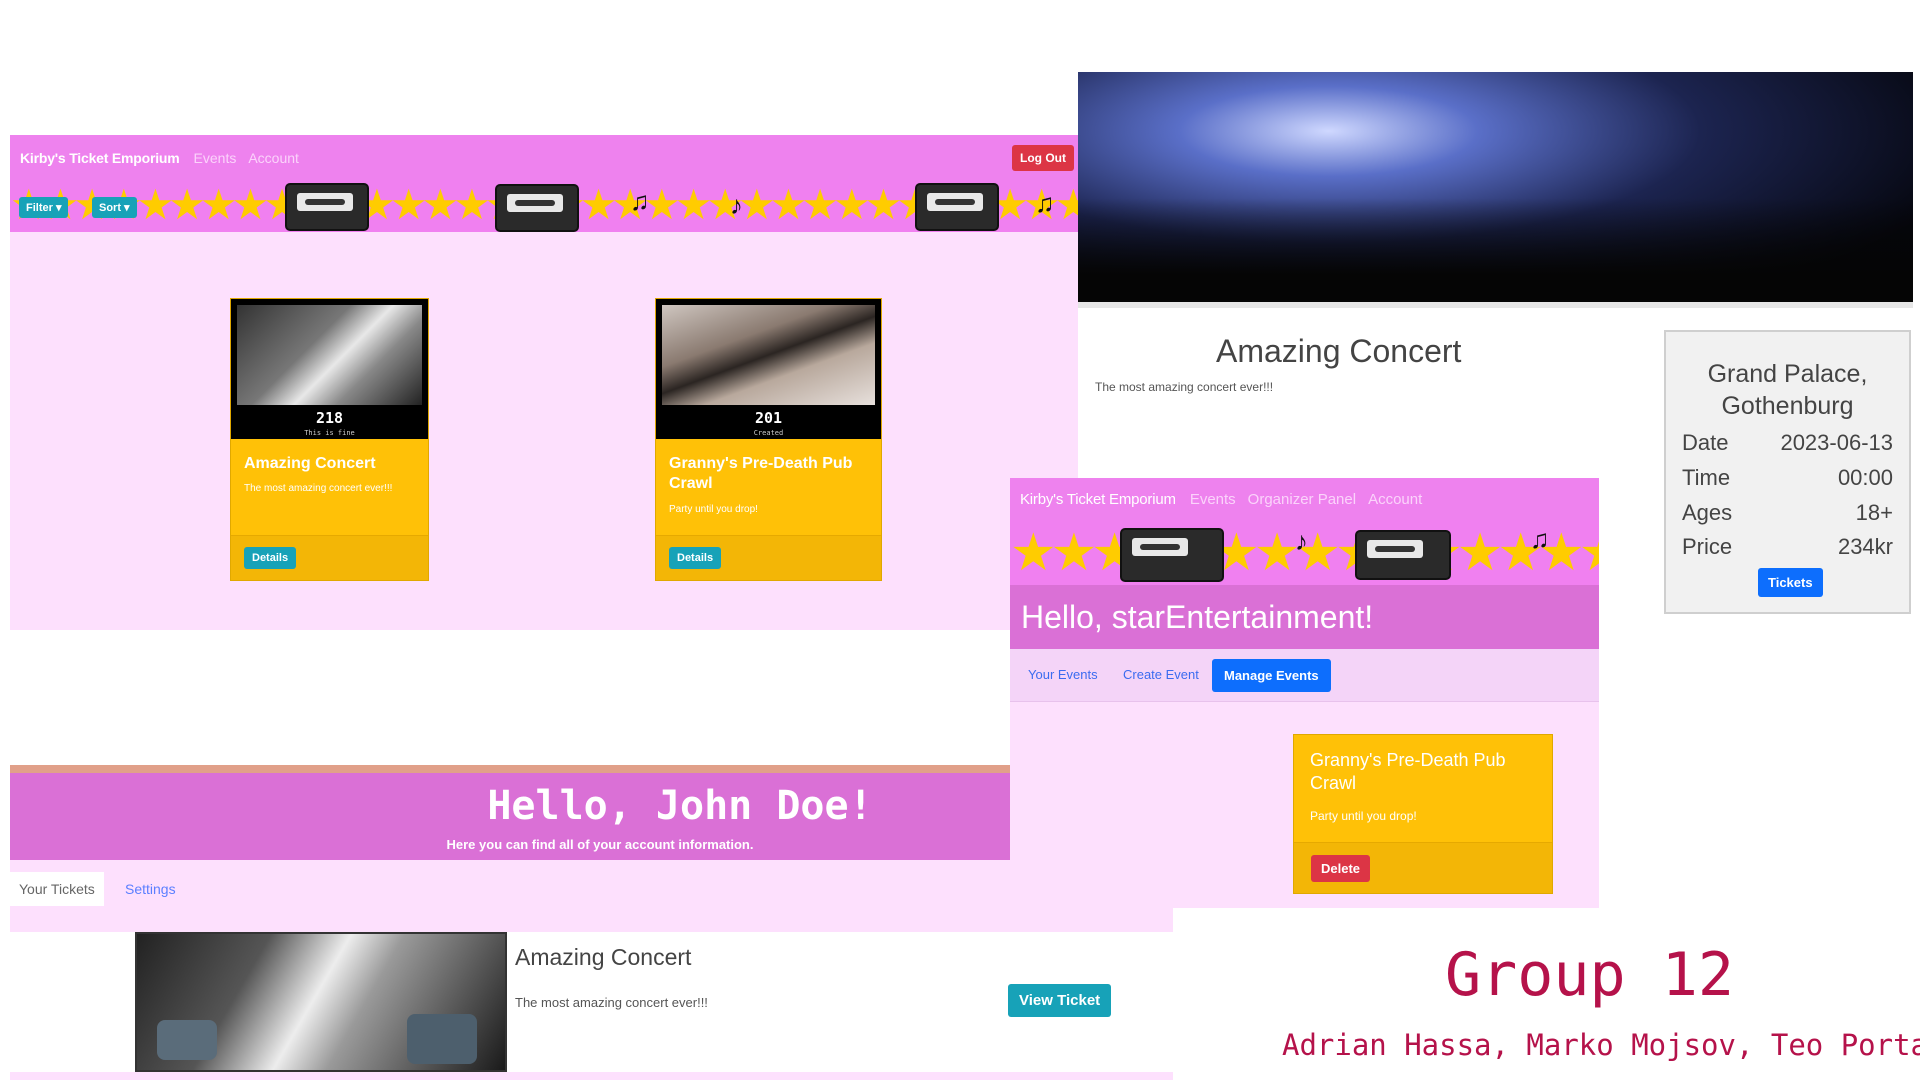  I want to click on header-banner: ★★★★★★★★★★★★★★★★★★★★★★★★ ♪ ♫, so click(1304, 552).